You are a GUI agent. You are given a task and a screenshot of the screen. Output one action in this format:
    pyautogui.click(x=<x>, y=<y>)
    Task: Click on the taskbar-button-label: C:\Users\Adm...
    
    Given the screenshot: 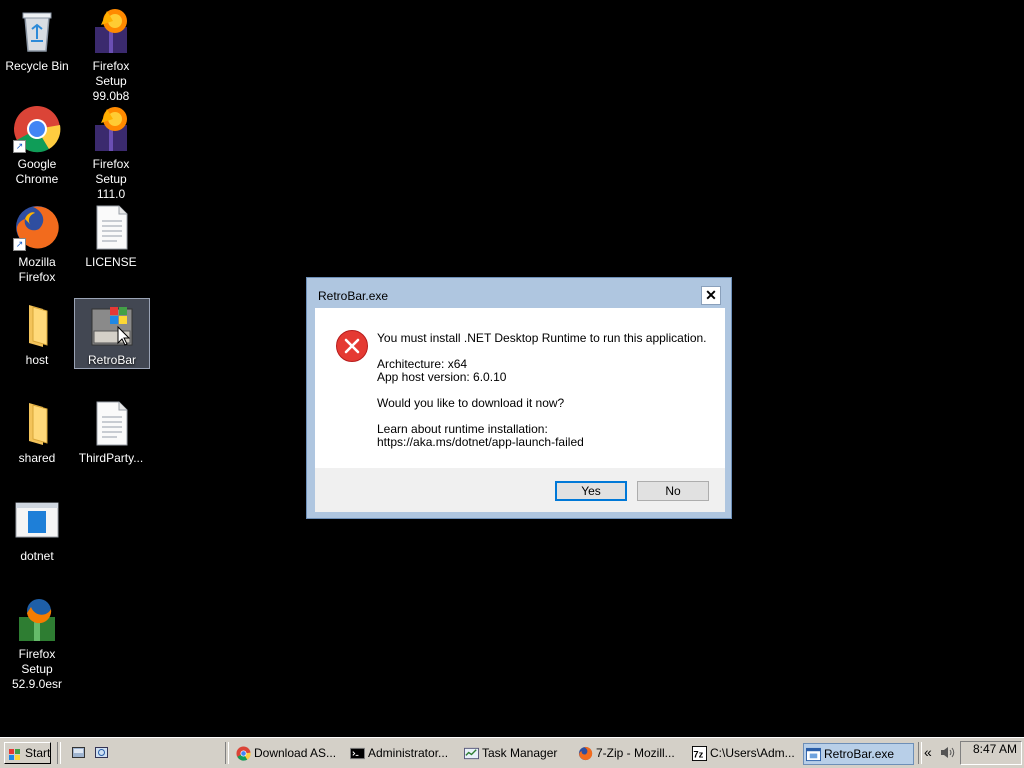 What is the action you would take?
    pyautogui.click(x=752, y=753)
    